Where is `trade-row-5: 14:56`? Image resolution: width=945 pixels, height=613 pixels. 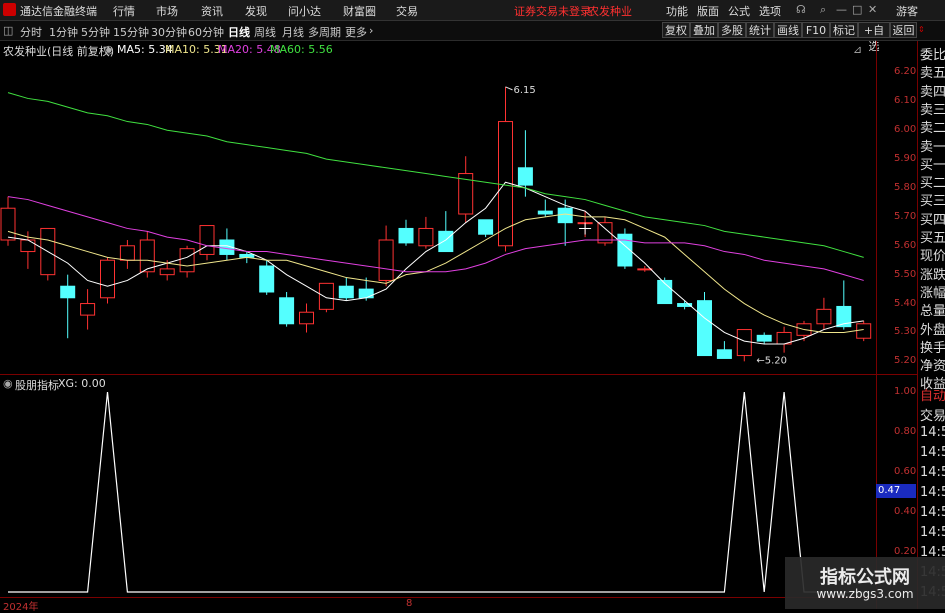
trade-row-5: 14:56 is located at coordinates (932, 492).